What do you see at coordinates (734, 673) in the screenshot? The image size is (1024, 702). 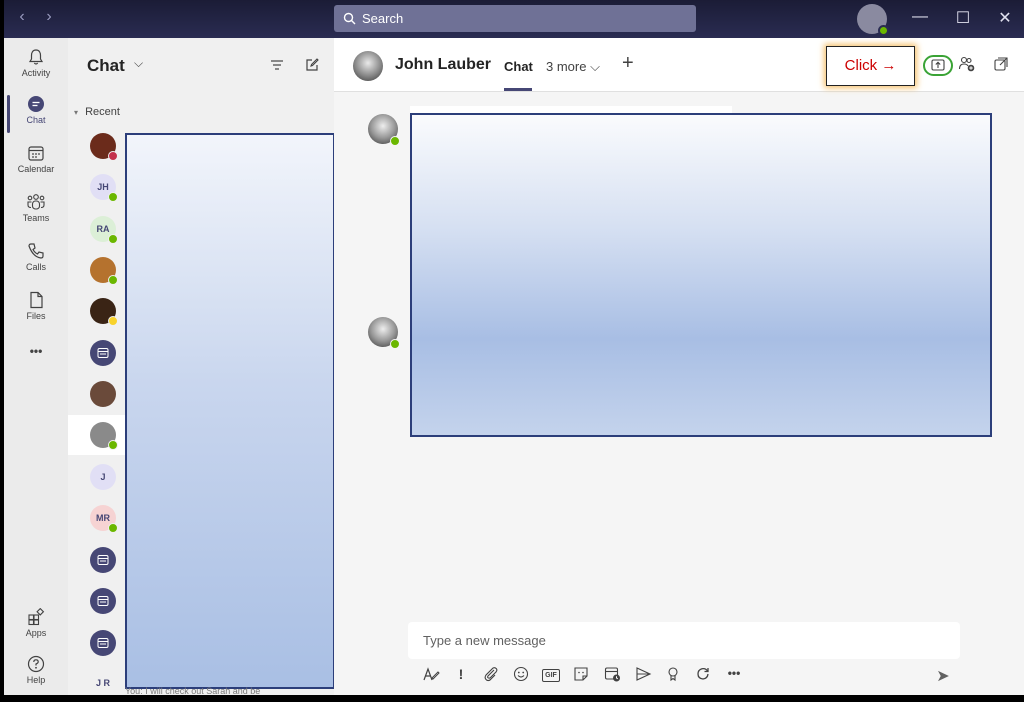 I see `more-options-icon: •••` at bounding box center [734, 673].